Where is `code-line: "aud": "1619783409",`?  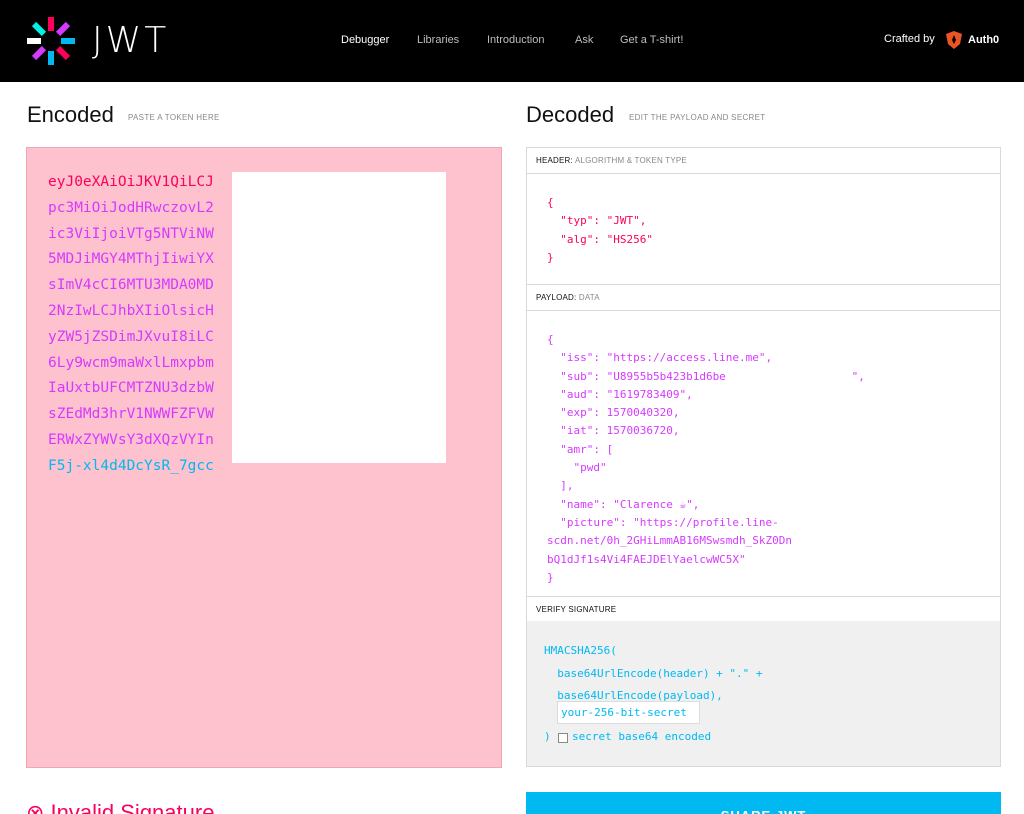 code-line: "aud": "1619783409", is located at coordinates (620, 394).